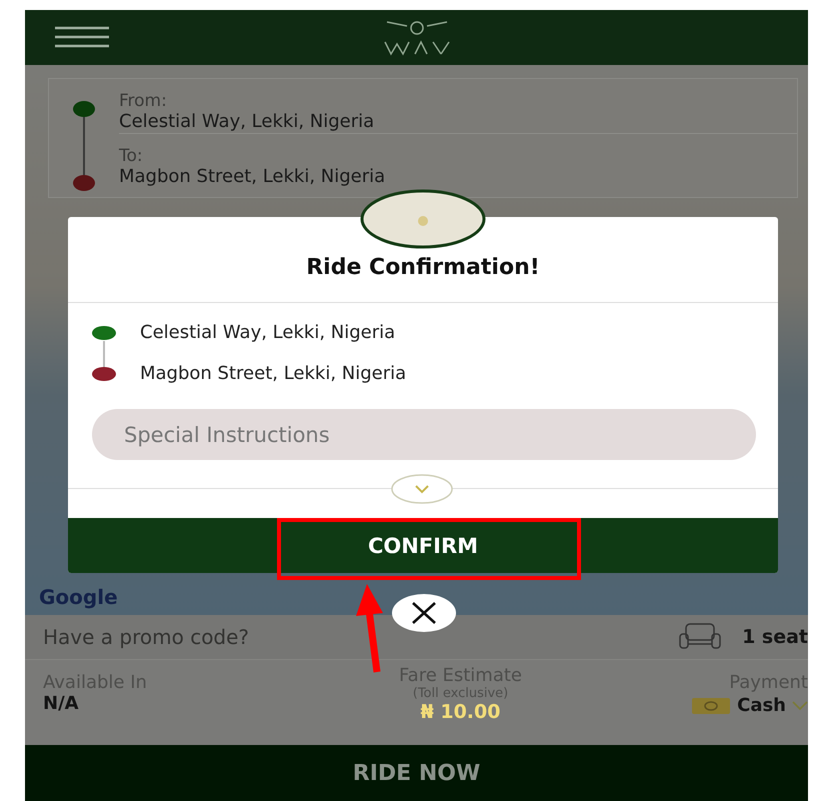 Image resolution: width=814 pixels, height=801 pixels. I want to click on availability-value: N/A, so click(61, 703).